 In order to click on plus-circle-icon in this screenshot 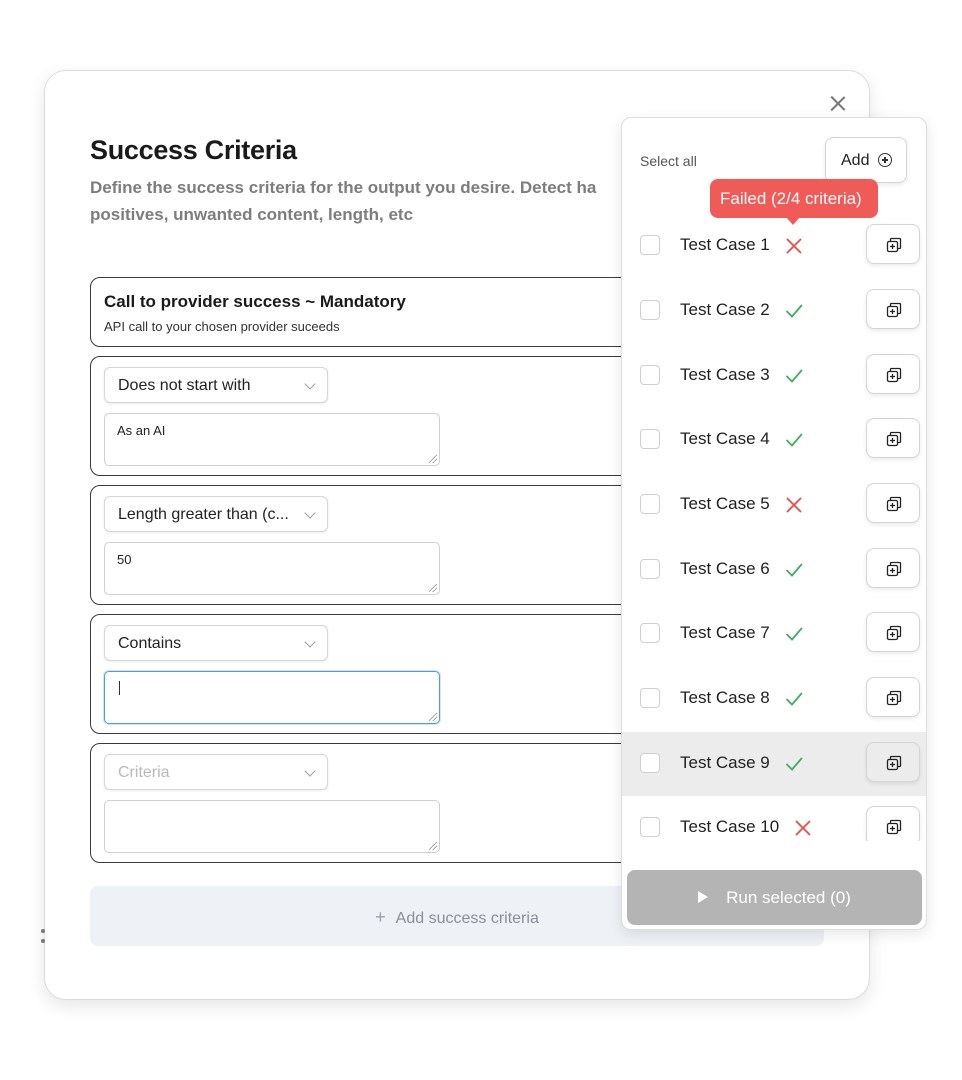, I will do `click(885, 160)`.